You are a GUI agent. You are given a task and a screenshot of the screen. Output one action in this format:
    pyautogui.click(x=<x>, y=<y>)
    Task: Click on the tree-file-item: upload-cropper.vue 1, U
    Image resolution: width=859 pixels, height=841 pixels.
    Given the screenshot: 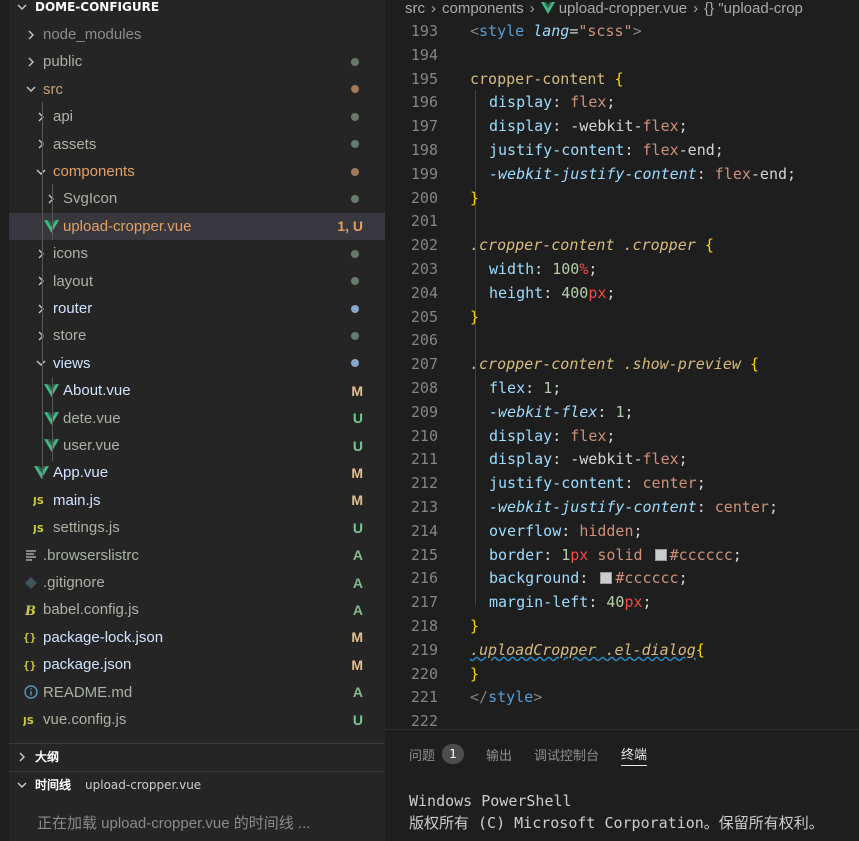 What is the action you would take?
    pyautogui.click(x=197, y=226)
    